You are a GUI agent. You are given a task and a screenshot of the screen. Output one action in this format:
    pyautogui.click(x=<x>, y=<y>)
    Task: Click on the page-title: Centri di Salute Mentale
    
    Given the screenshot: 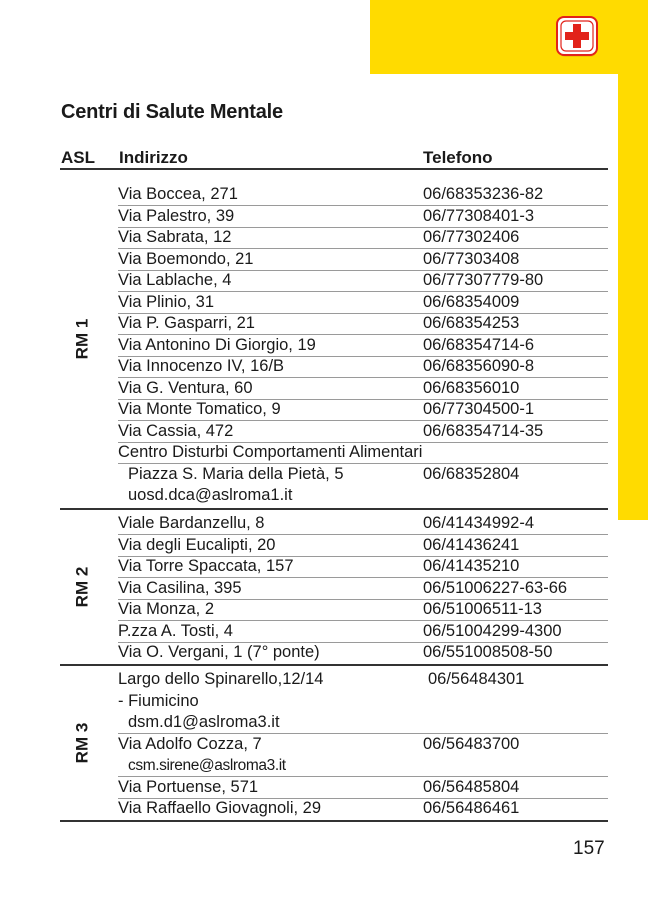 What is the action you would take?
    pyautogui.click(x=172, y=112)
    